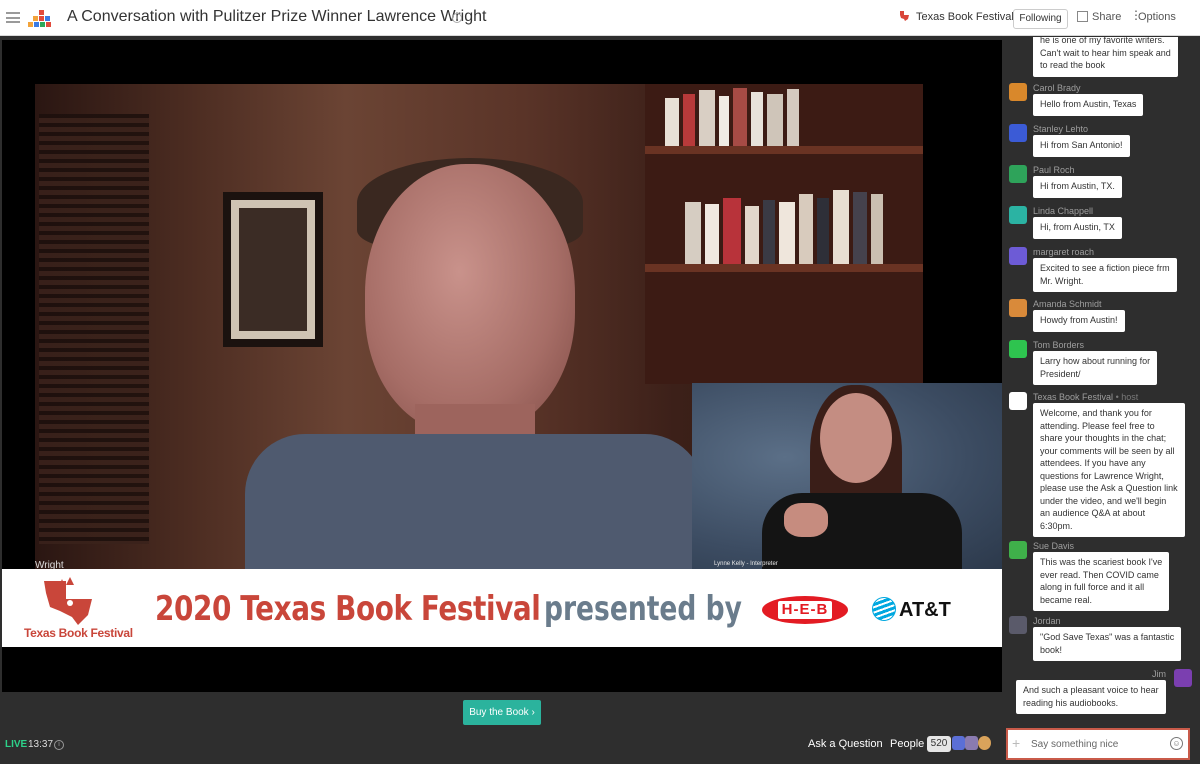 This screenshot has height=764, width=1200. What do you see at coordinates (1066, 599) in the screenshot?
I see `chat-message-line: became real.` at bounding box center [1066, 599].